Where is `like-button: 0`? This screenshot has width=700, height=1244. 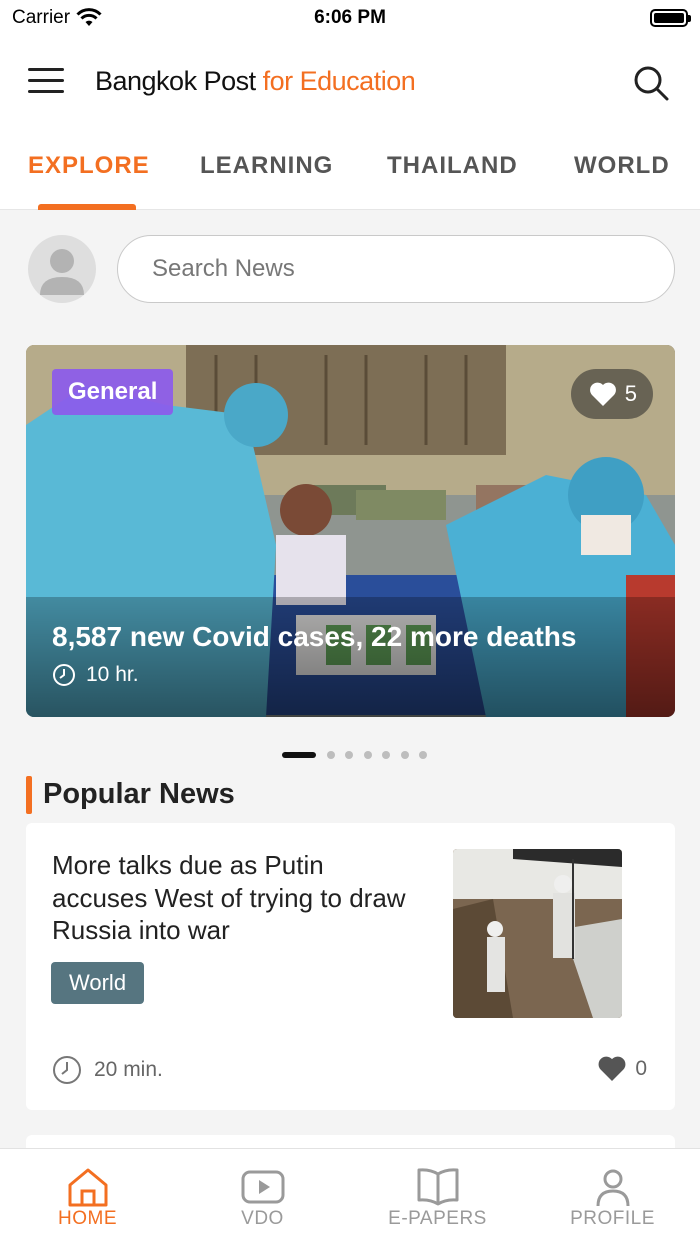
like-button: 0 is located at coordinates (622, 1068).